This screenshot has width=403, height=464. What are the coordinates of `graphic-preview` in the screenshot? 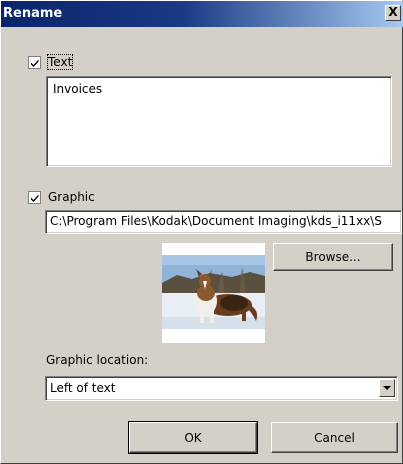 It's located at (213, 293).